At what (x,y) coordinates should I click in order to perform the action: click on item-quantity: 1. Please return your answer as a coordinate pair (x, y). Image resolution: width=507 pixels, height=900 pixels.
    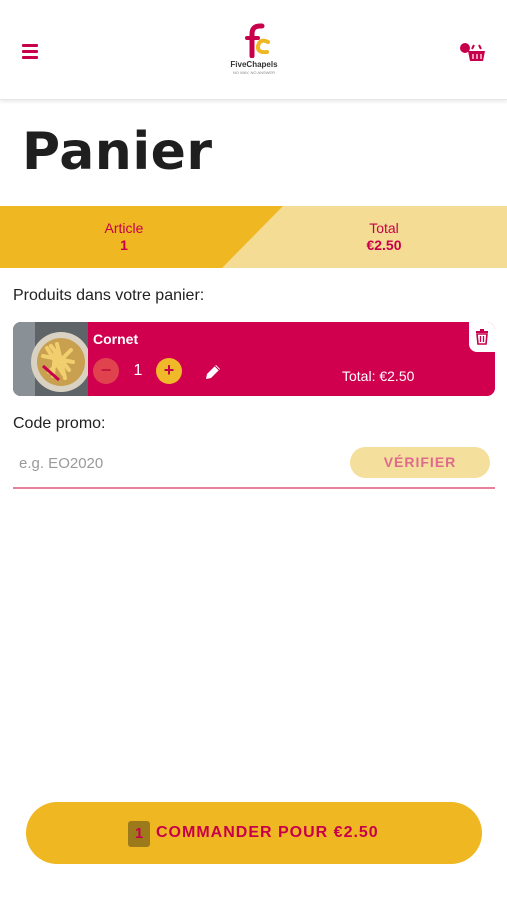
    Looking at the image, I should click on (138, 370).